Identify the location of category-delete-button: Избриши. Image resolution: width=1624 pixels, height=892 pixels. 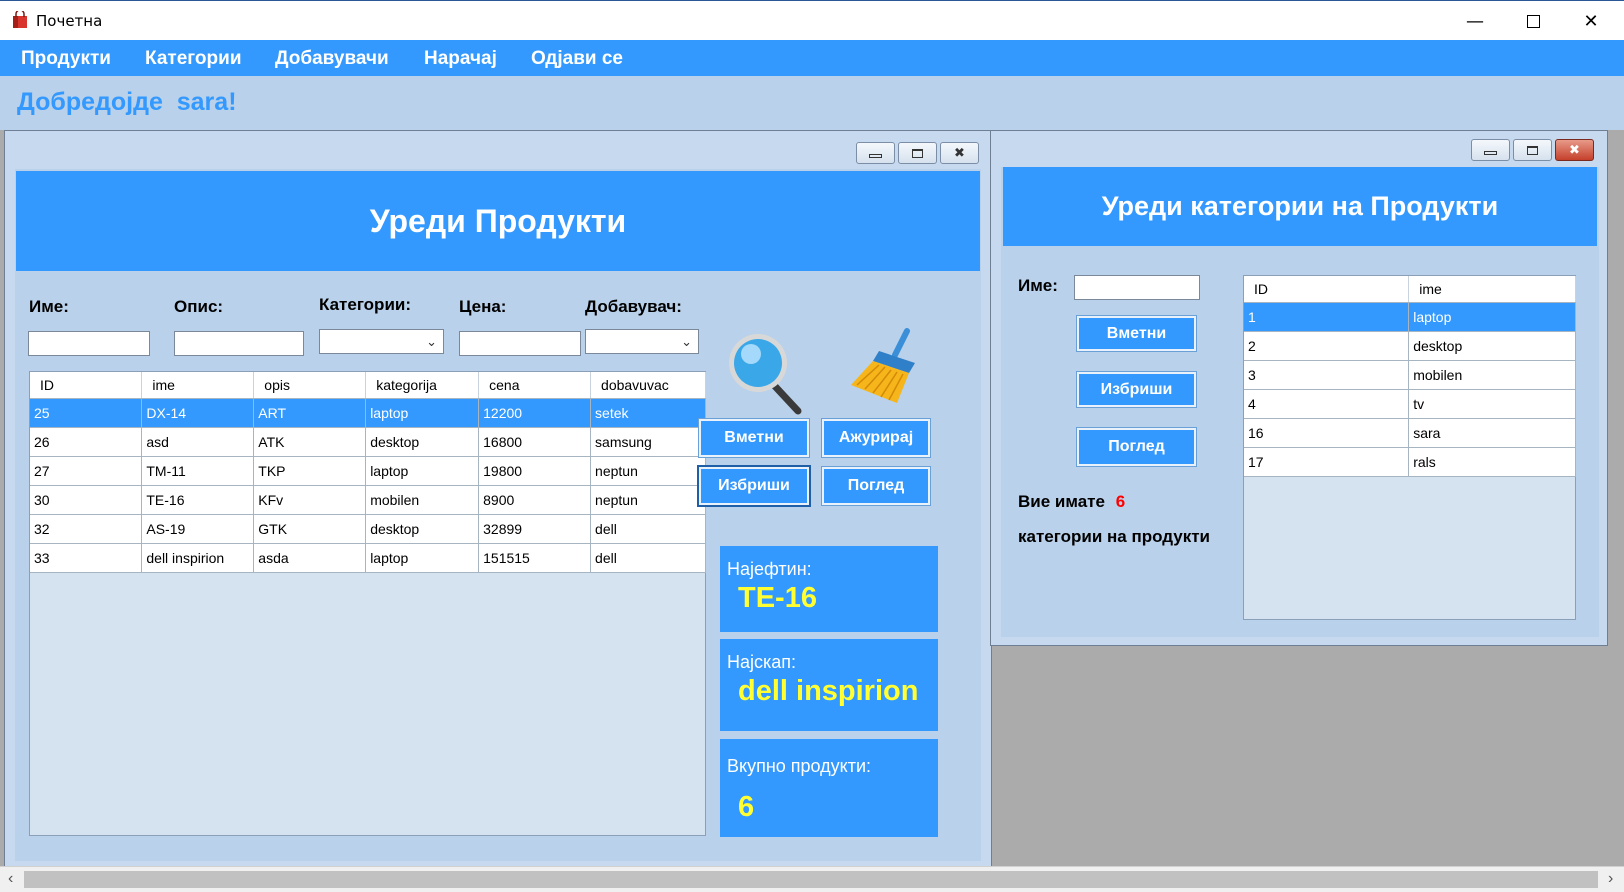
(1136, 389).